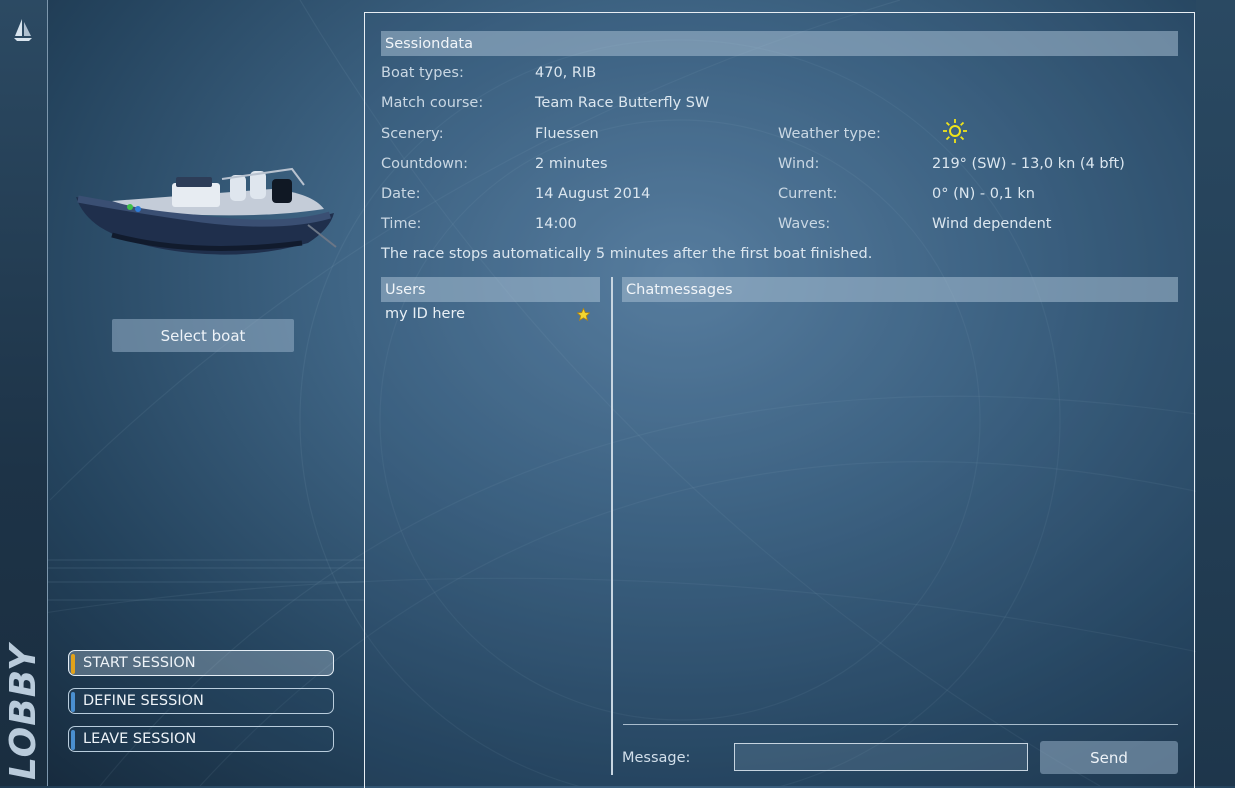  What do you see at coordinates (983, 194) in the screenshot?
I see `current-value: 0° (N) - 0,1 kn` at bounding box center [983, 194].